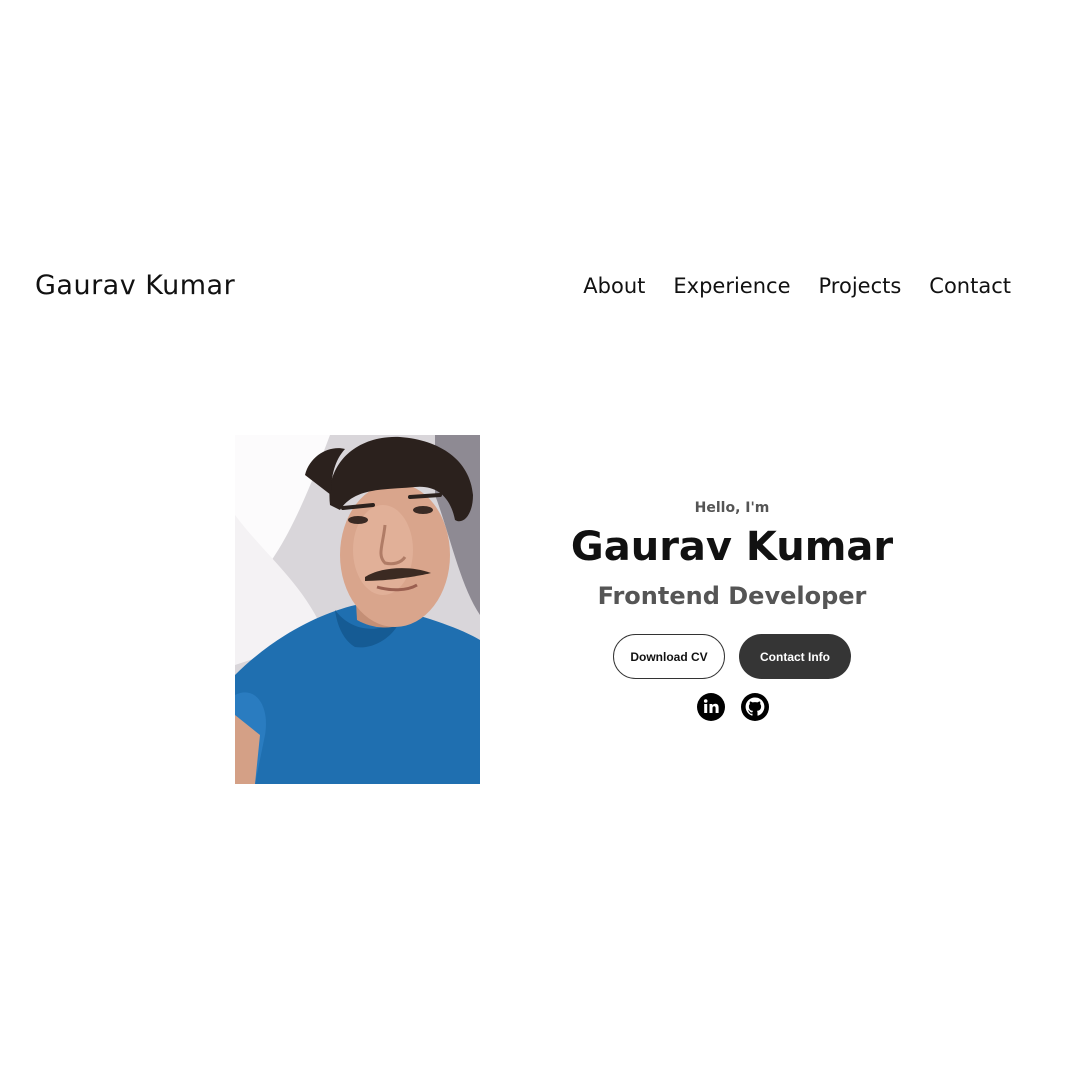 The height and width of the screenshot is (1080, 1080). I want to click on hero-role: Frontend Developer, so click(732, 596).